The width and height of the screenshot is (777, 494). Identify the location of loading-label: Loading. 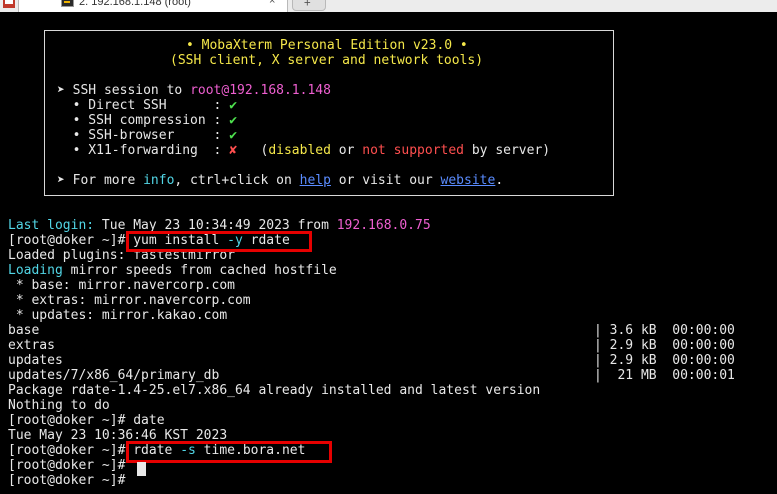
(35, 270).